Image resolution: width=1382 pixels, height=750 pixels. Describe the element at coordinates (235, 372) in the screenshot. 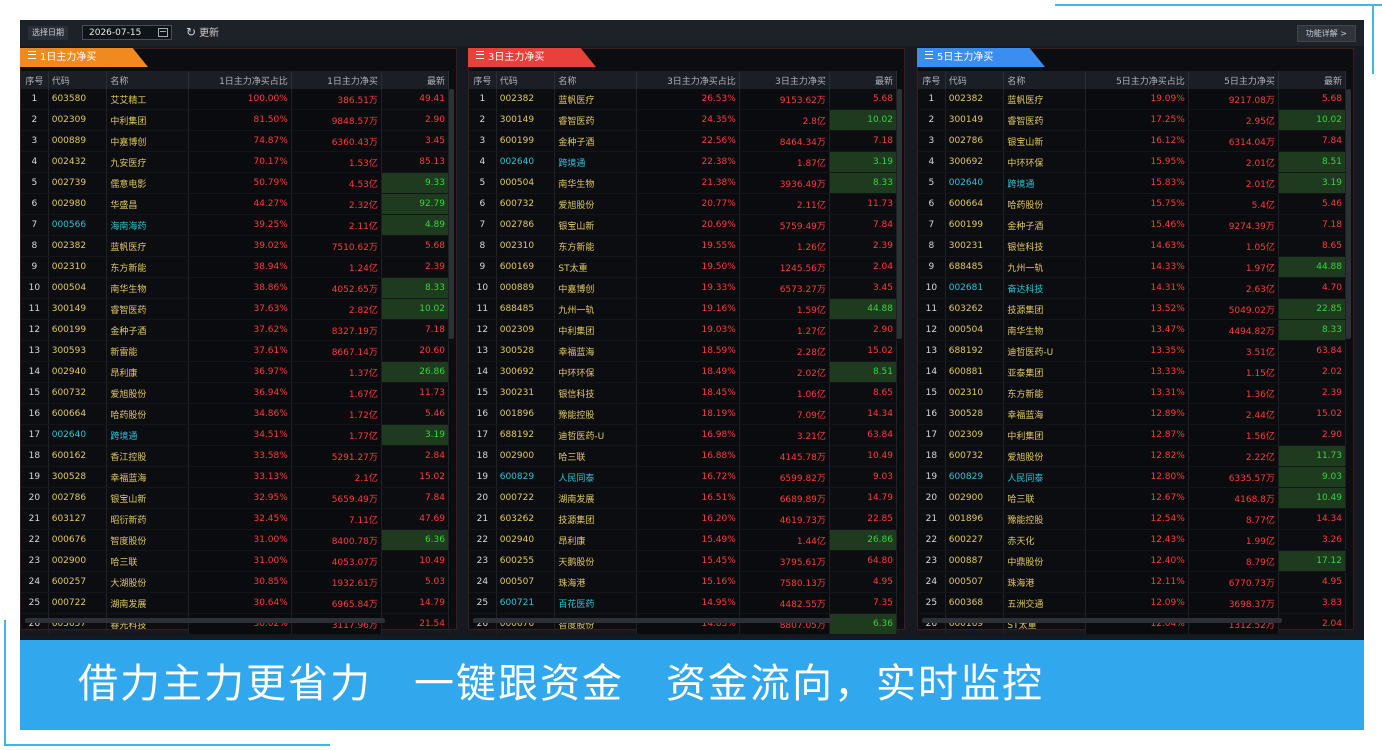

I see `table-row: 14 002940 昂利康 36.97% 1.37亿 26.86` at that location.